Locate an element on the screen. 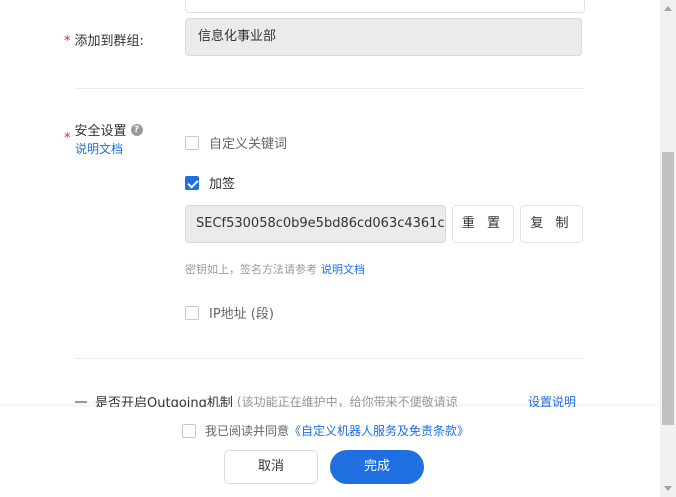 Image resolution: width=676 pixels, height=497 pixels. ip-option: IP地址 (段) is located at coordinates (229, 312).